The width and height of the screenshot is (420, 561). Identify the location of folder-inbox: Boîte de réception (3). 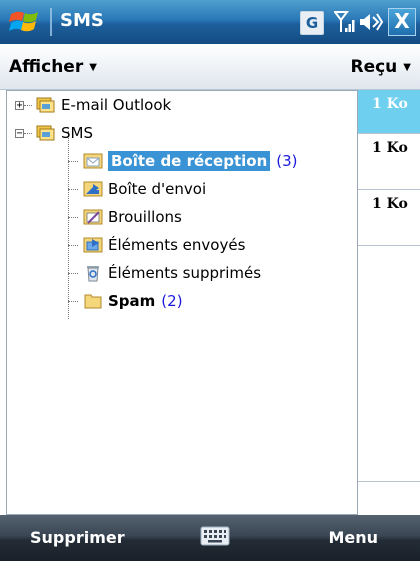
(177, 161).